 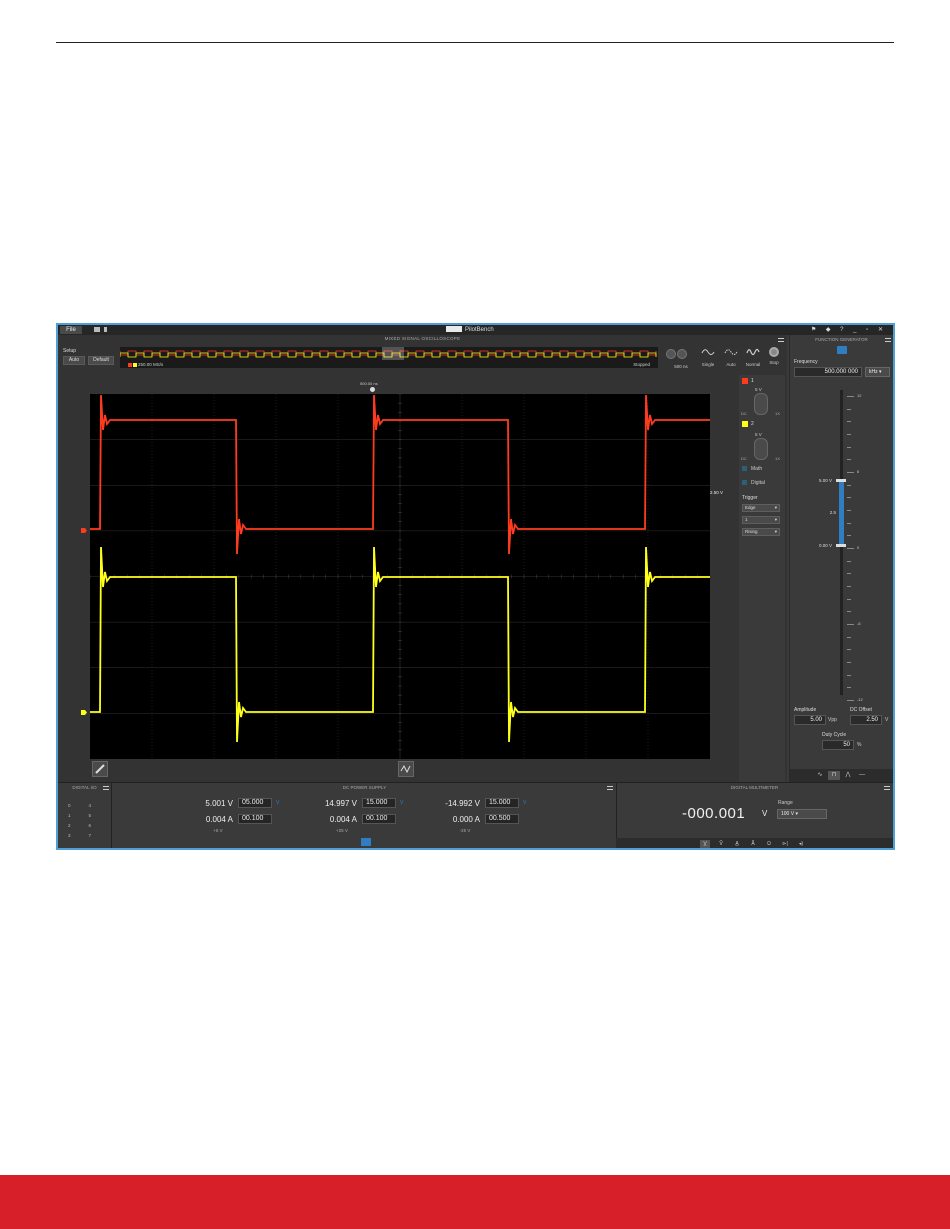 What do you see at coordinates (79, 815) in the screenshot?
I see `dio-row: 15` at bounding box center [79, 815].